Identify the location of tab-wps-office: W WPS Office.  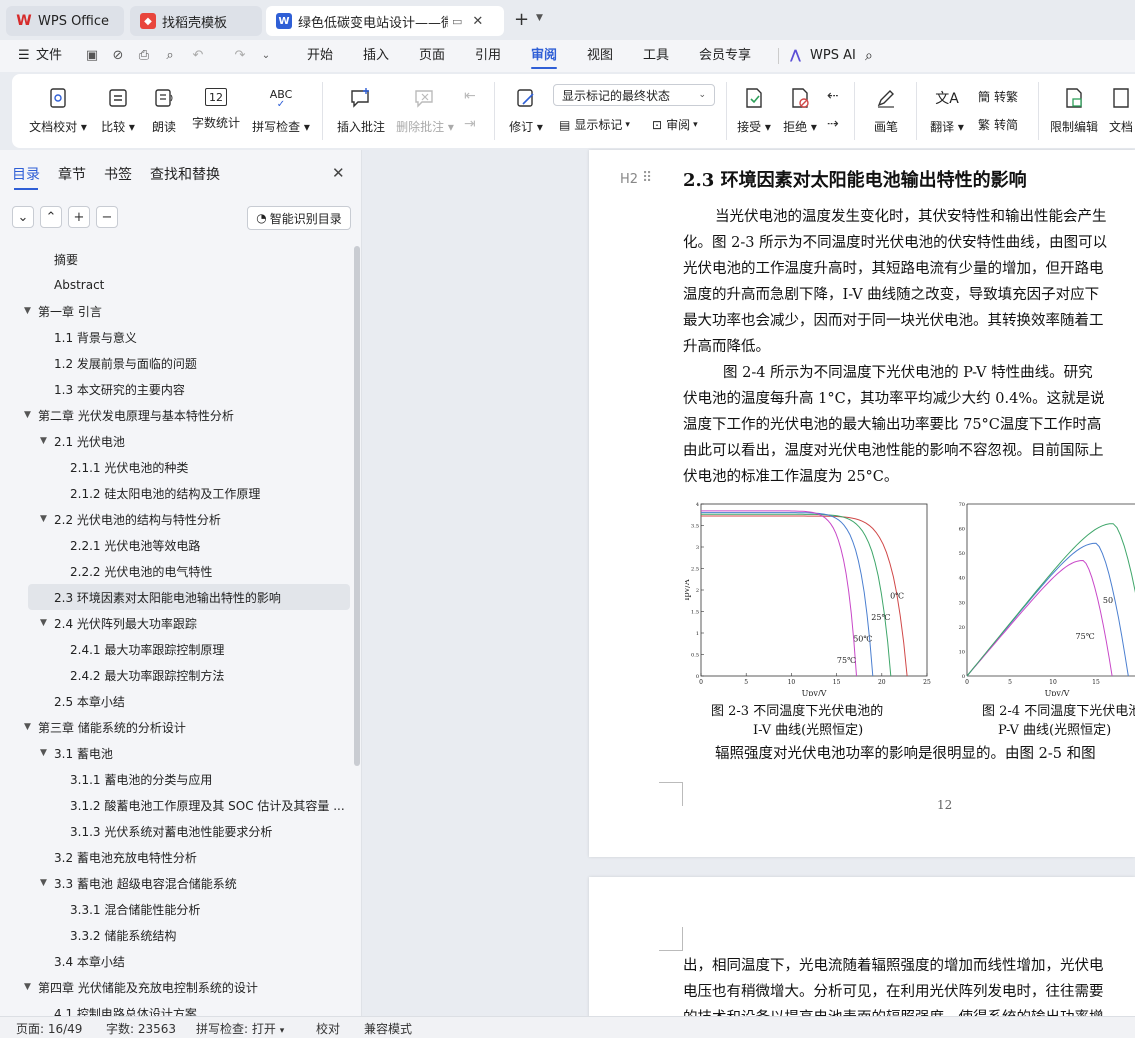
(65, 21).